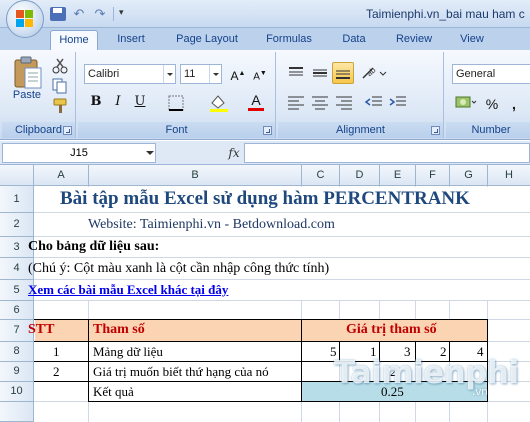 The height and width of the screenshot is (422, 530). What do you see at coordinates (469, 175) in the screenshot?
I see `column-header: G` at bounding box center [469, 175].